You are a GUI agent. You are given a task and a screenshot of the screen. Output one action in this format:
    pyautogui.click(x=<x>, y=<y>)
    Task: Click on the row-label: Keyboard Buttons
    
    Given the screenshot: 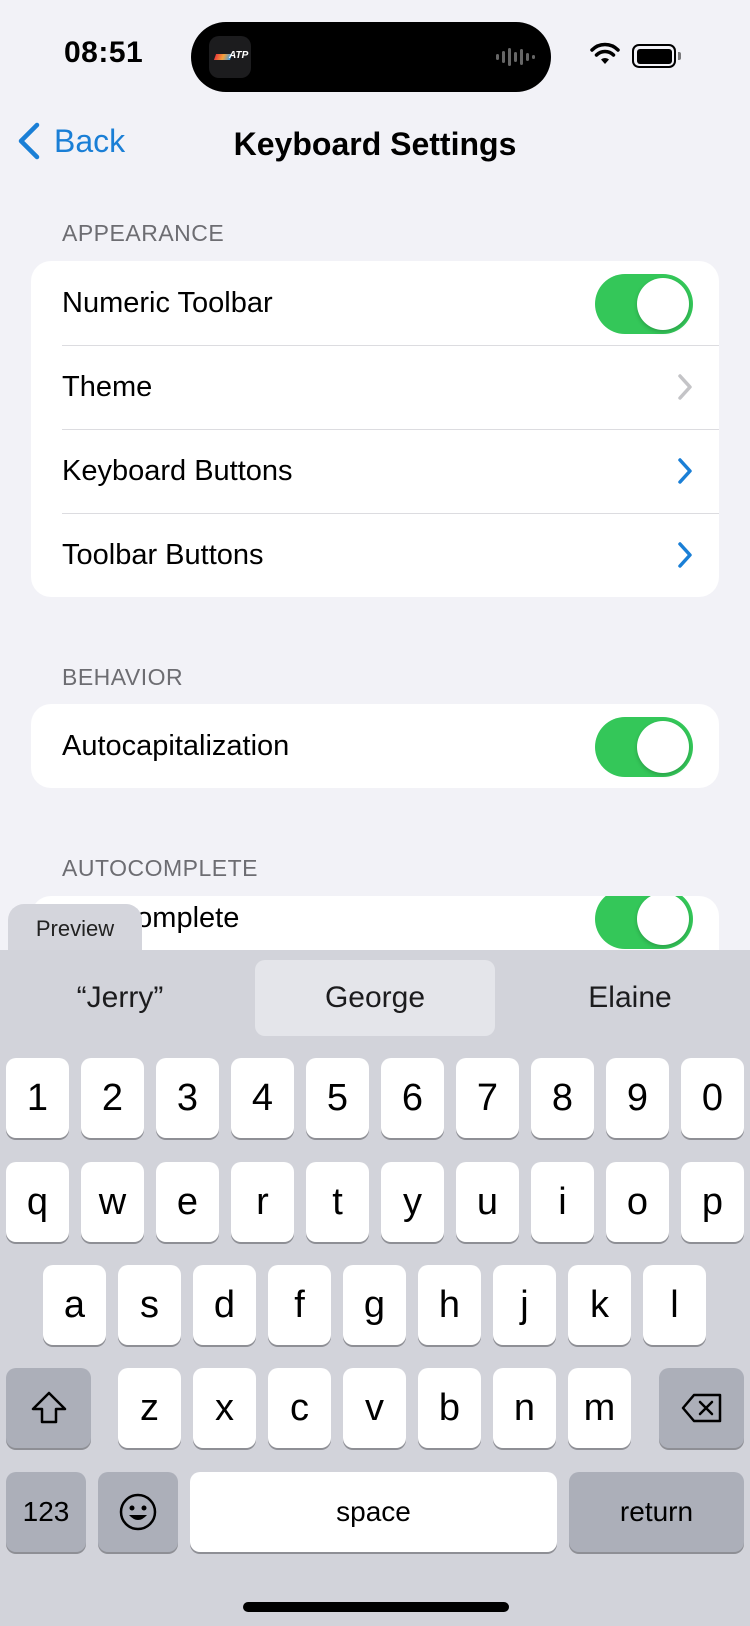 What is the action you would take?
    pyautogui.click(x=177, y=470)
    